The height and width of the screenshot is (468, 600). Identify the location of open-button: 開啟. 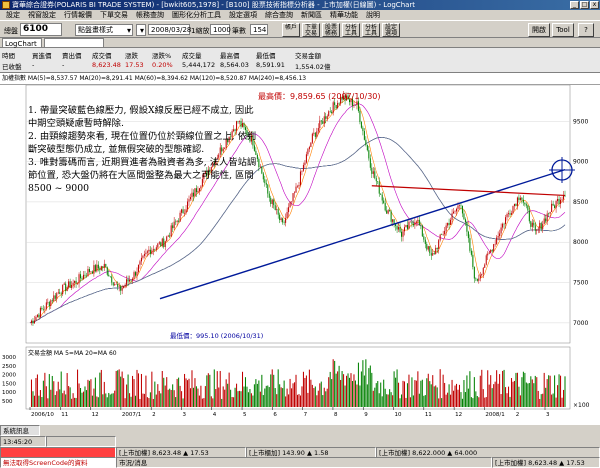
(539, 30).